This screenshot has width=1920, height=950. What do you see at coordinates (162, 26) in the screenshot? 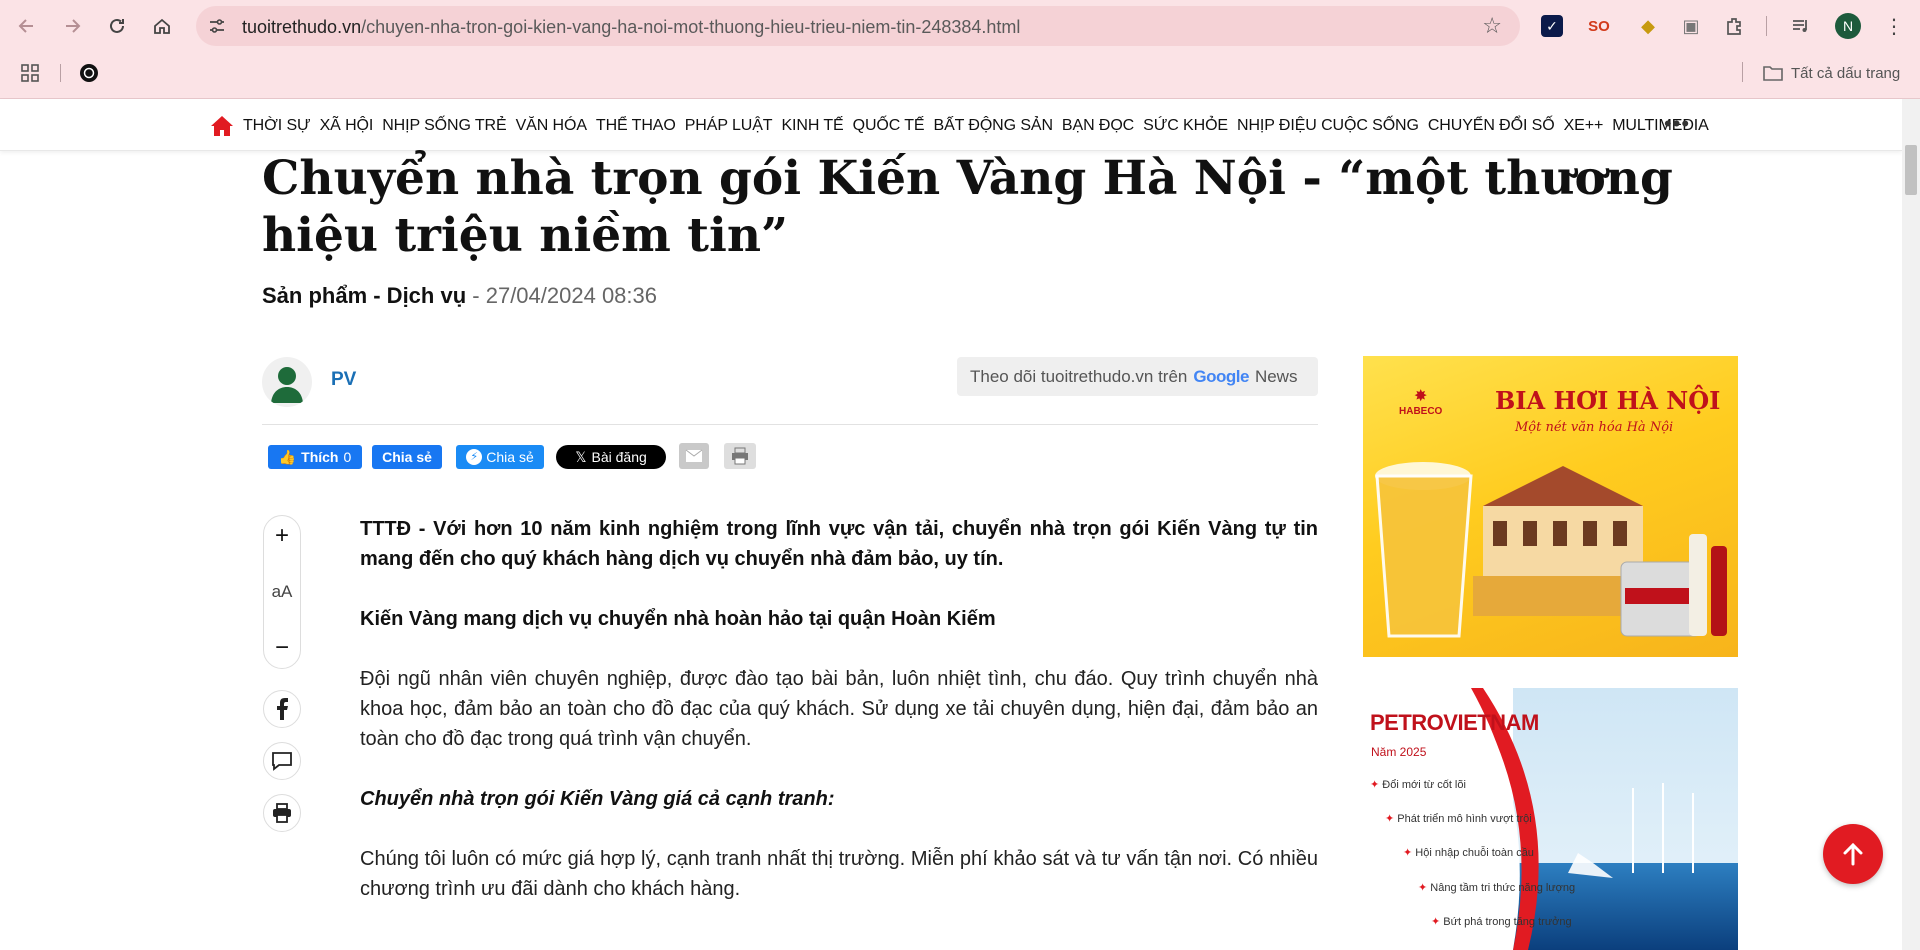
I see `home-icon` at bounding box center [162, 26].